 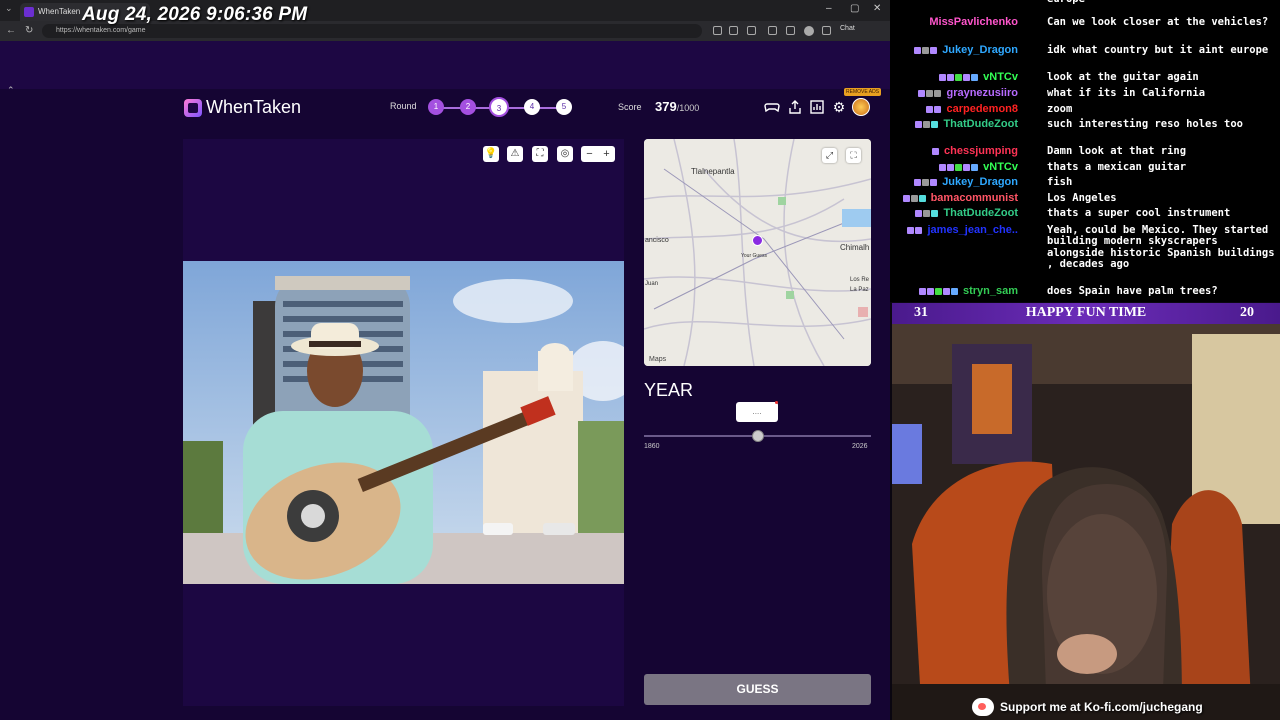 What do you see at coordinates (751, 30) in the screenshot?
I see `extensions-icon` at bounding box center [751, 30].